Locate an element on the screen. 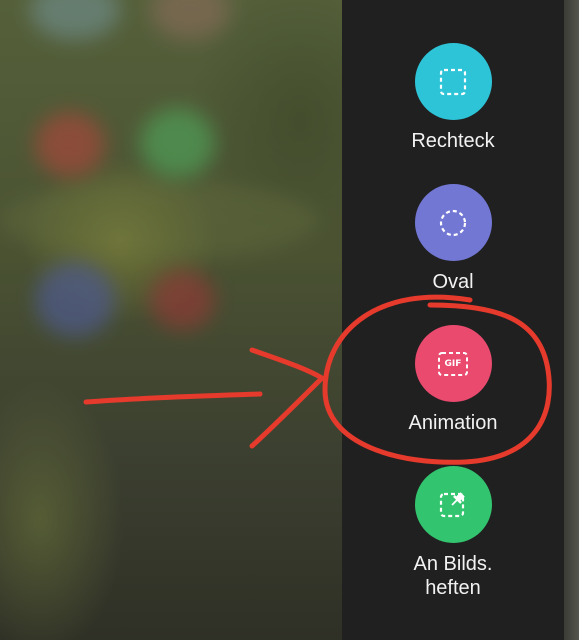 The image size is (579, 640). dashed-circle-icon is located at coordinates (453, 222).